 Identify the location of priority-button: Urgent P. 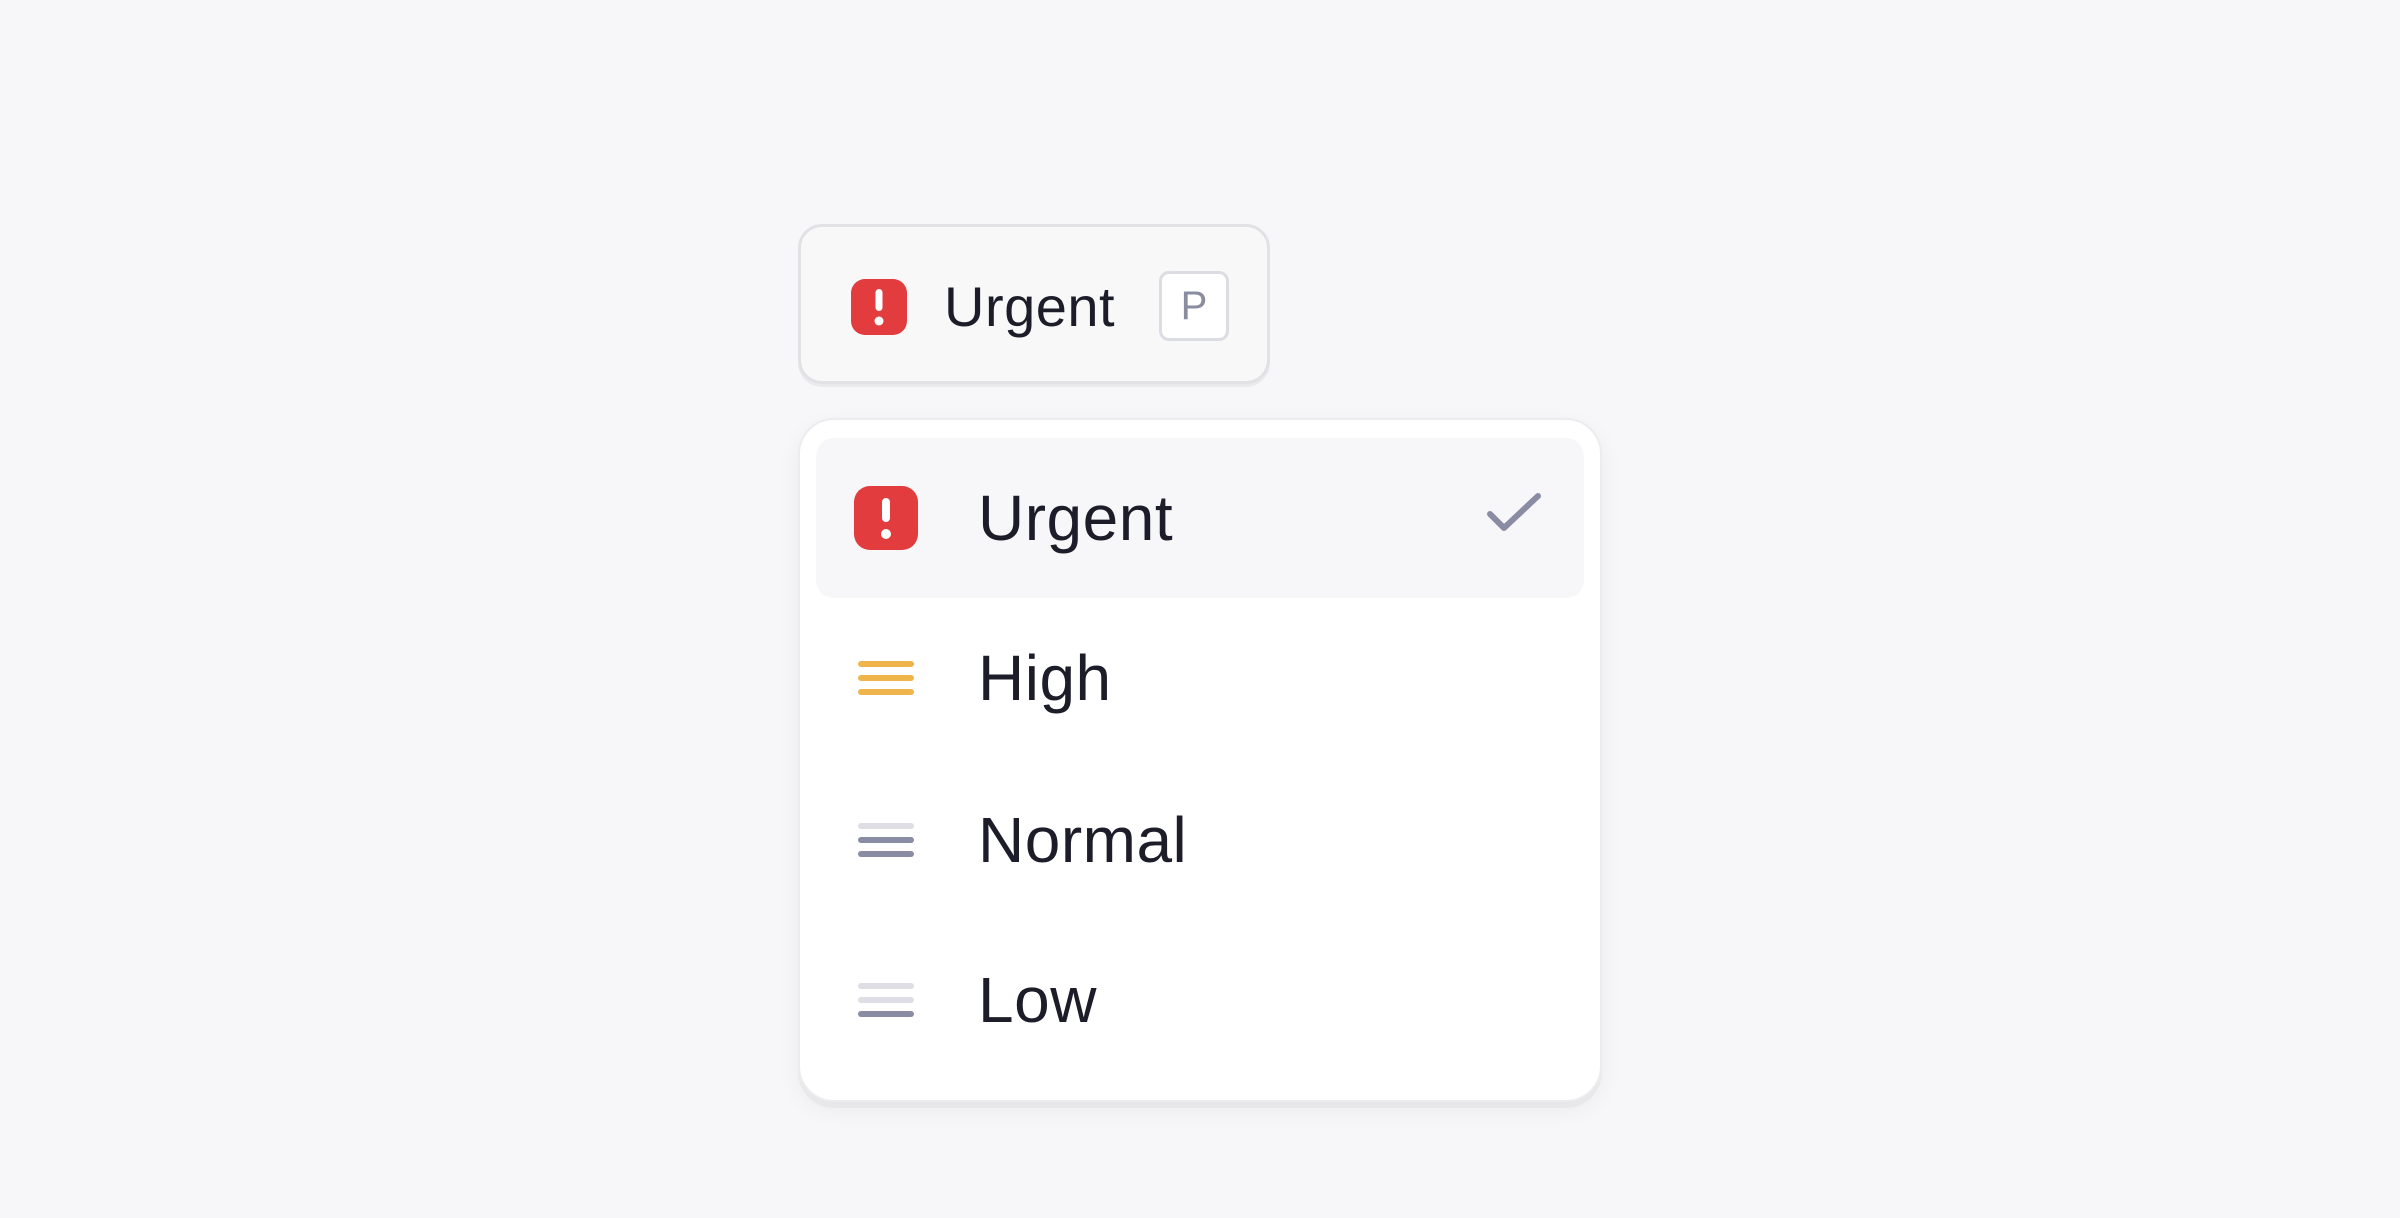
(1034, 304).